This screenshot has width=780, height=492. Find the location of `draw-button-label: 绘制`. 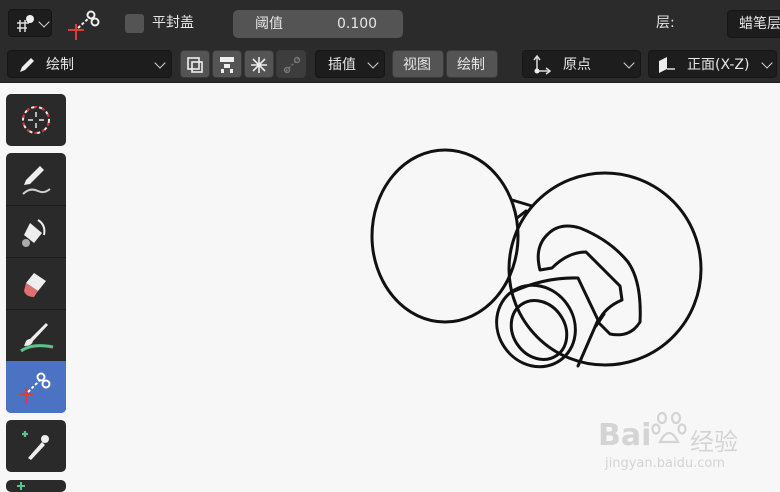

draw-button-label: 绘制 is located at coordinates (471, 65).